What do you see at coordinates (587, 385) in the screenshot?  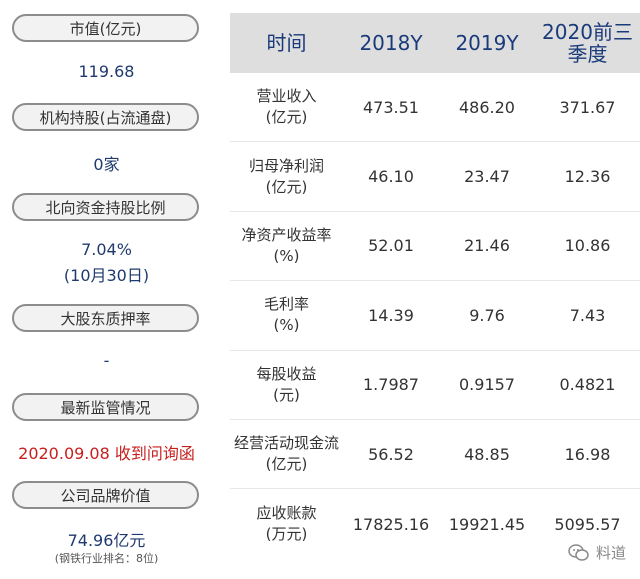 I see `table-cell: 0.4821` at bounding box center [587, 385].